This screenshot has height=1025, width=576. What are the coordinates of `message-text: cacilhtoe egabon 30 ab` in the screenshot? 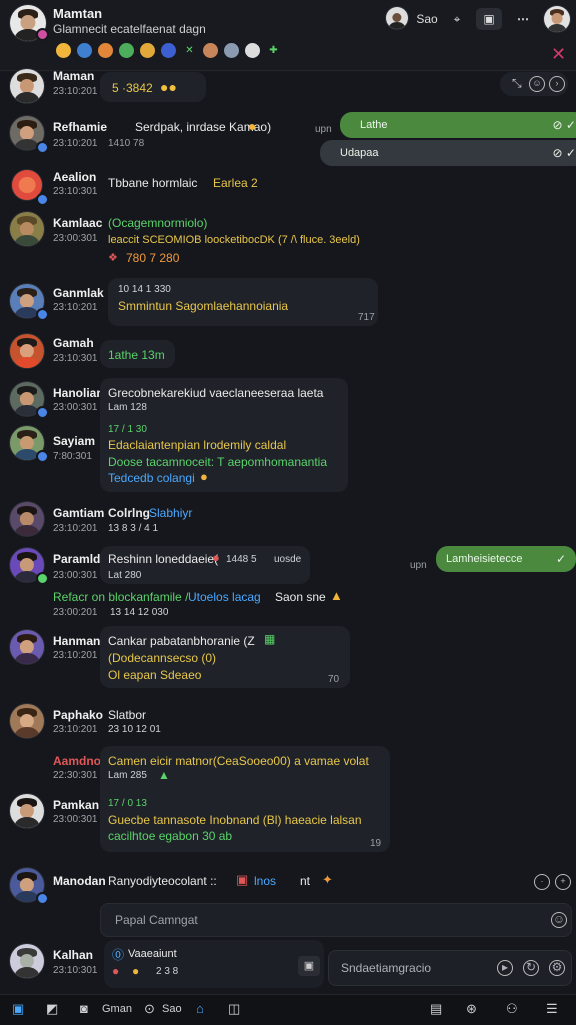 It's located at (170, 836).